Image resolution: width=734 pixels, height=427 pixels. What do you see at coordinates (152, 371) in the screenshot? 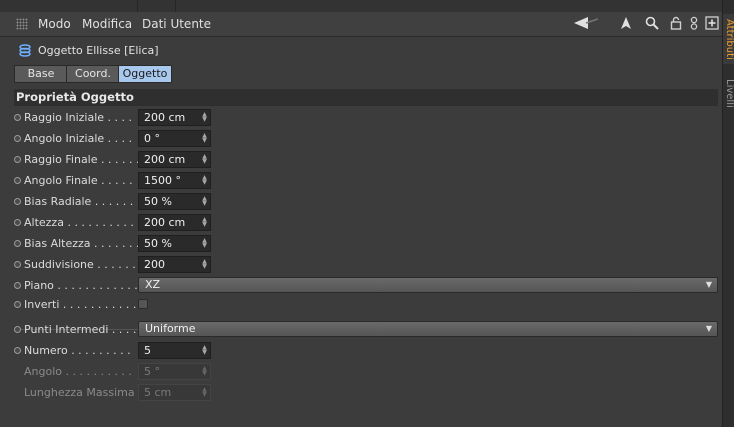
I see `field-value: 5 °` at bounding box center [152, 371].